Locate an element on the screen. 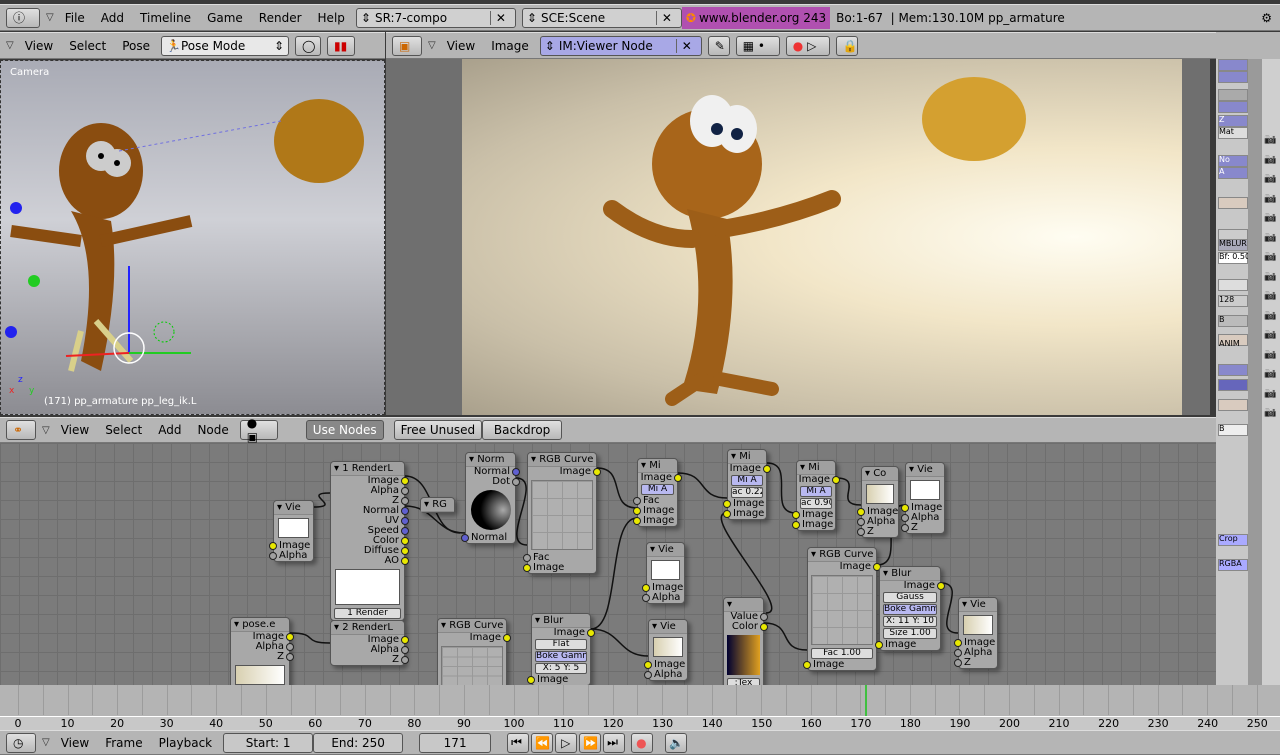 The width and height of the screenshot is (1280, 755). node-control: X: 5 Y: 5 is located at coordinates (561, 668).